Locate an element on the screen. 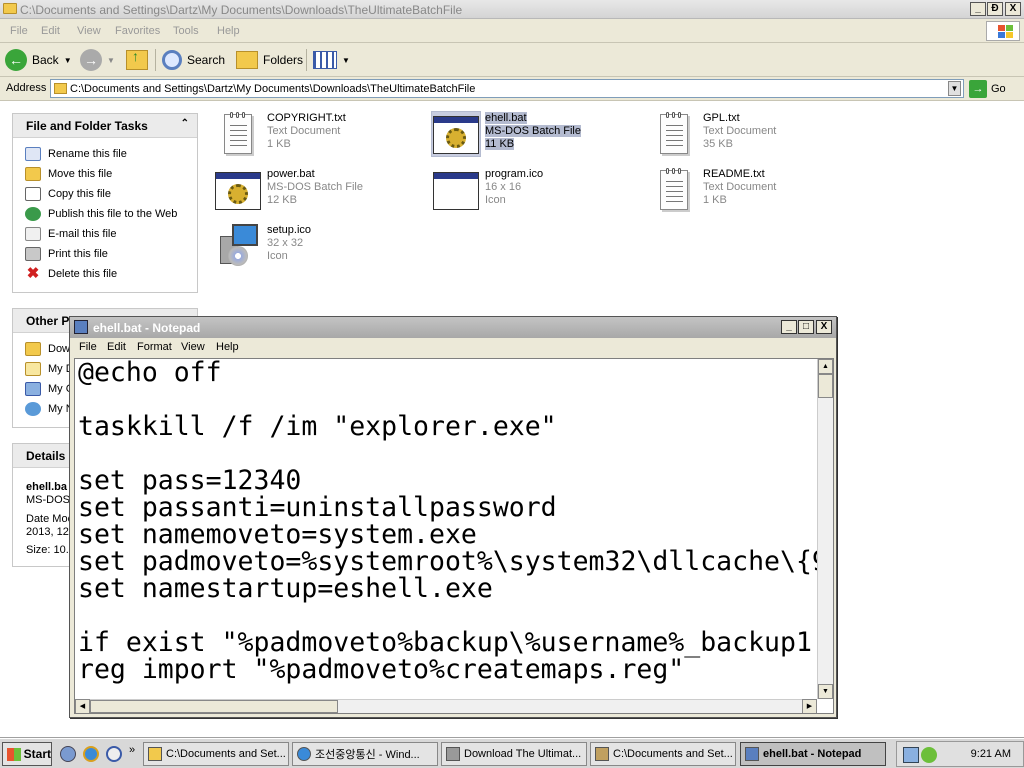 Image resolution: width=1024 pixels, height=768 pixels. network-icon is located at coordinates (911, 755).